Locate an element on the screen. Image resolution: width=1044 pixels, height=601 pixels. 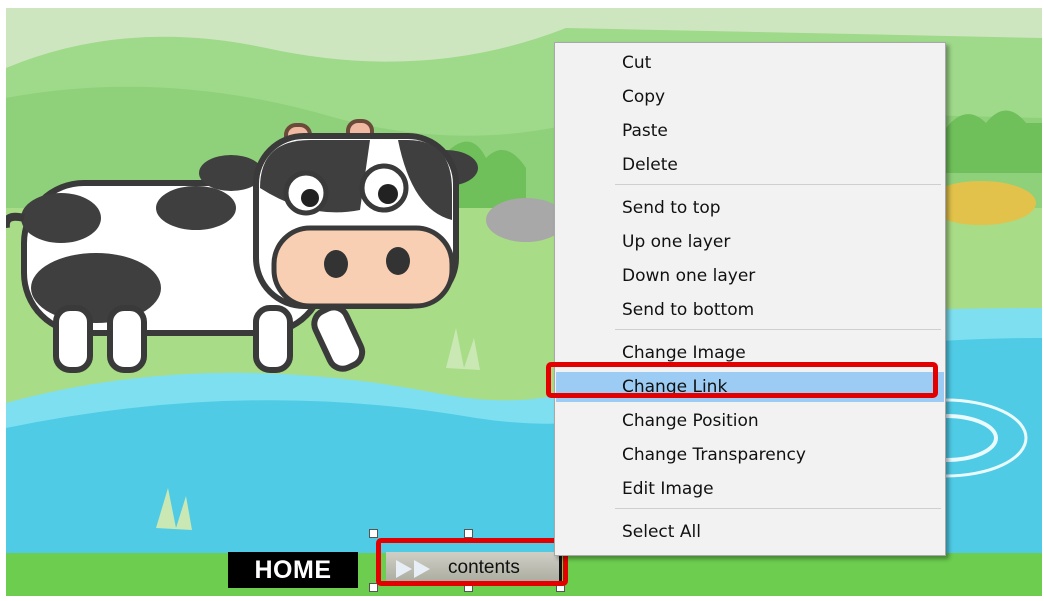
contents-button-callout is located at coordinates (472, 562).